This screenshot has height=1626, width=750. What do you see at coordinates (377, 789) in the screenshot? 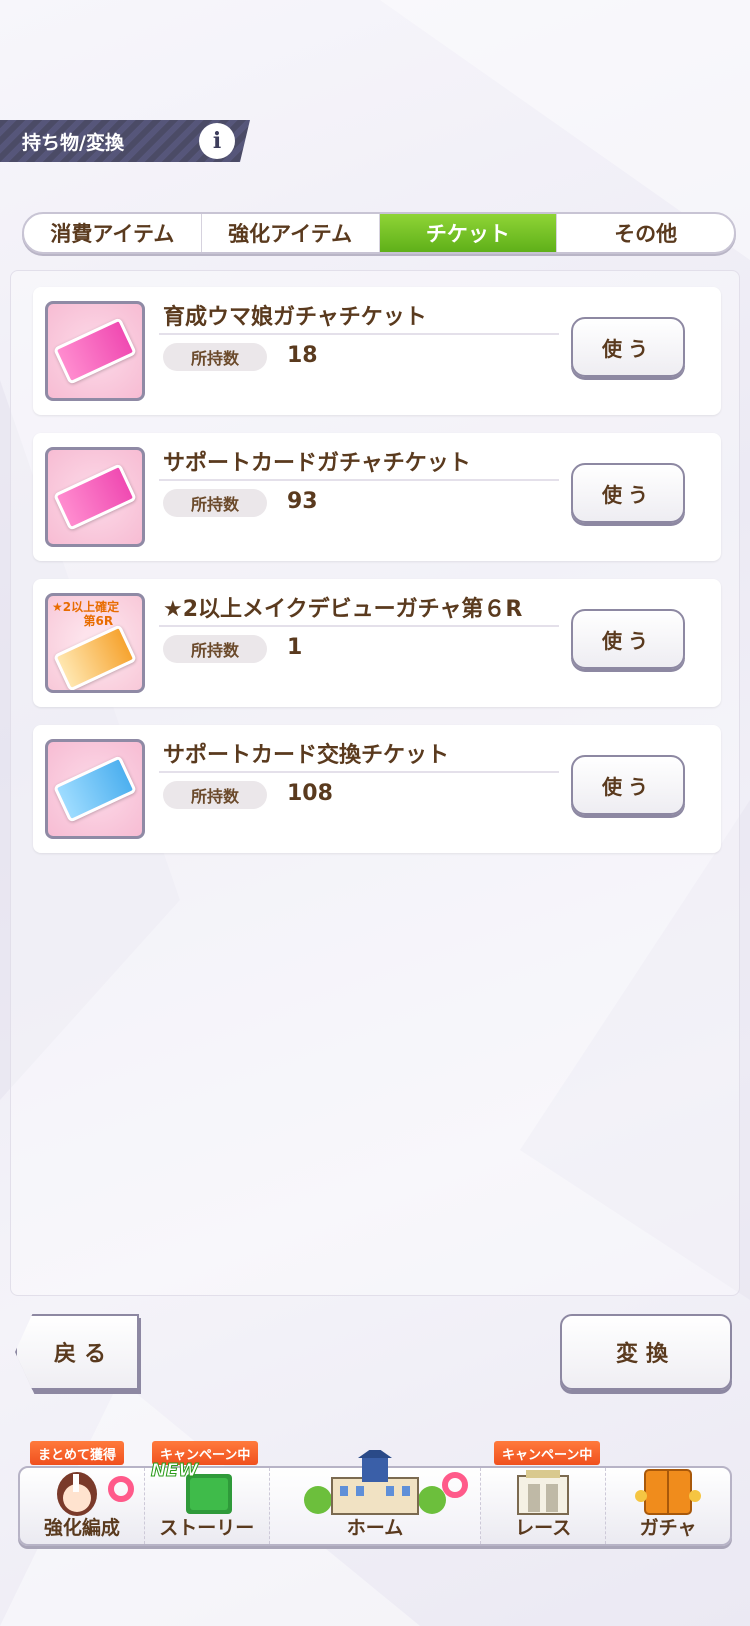
I see `list-item: サポートカード交換チケット 所持数 108 使う` at bounding box center [377, 789].